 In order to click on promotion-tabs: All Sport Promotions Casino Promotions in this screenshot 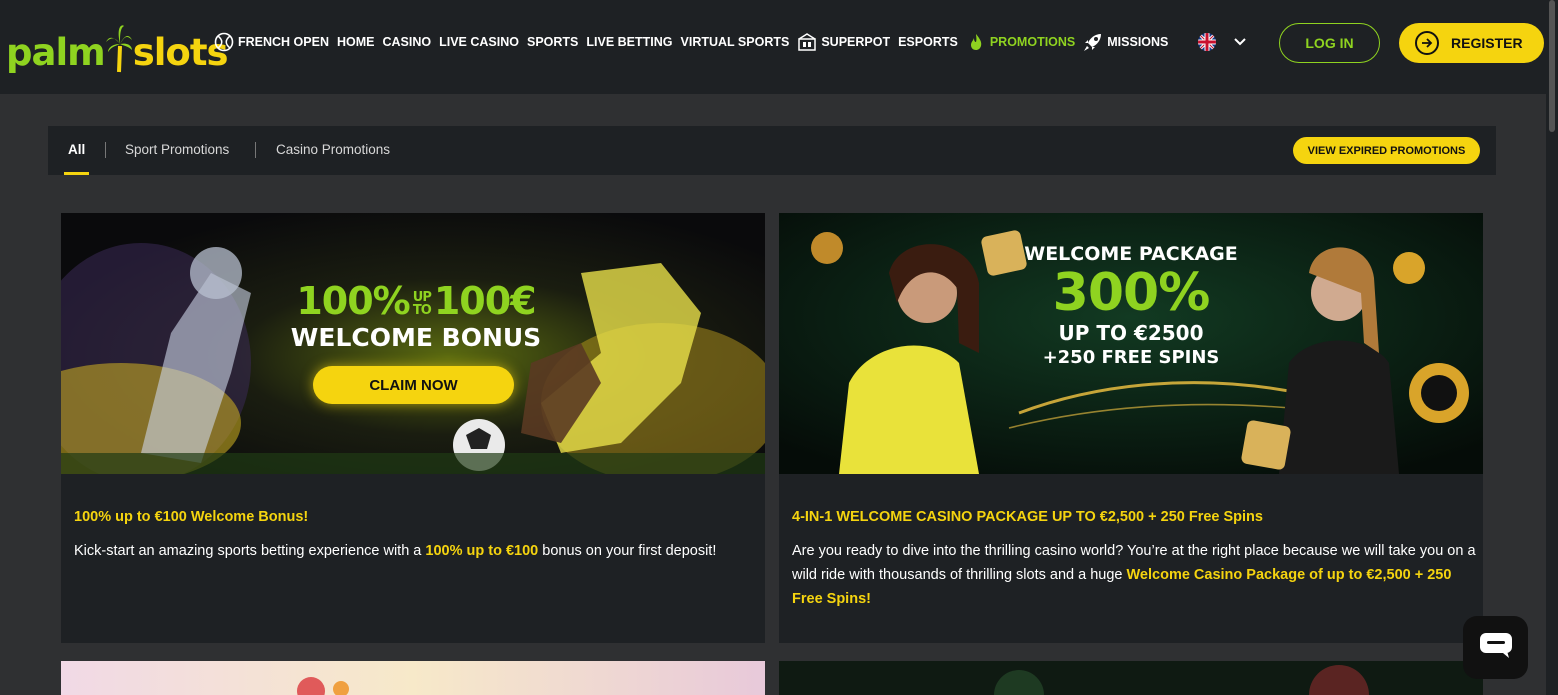, I will do `click(772, 150)`.